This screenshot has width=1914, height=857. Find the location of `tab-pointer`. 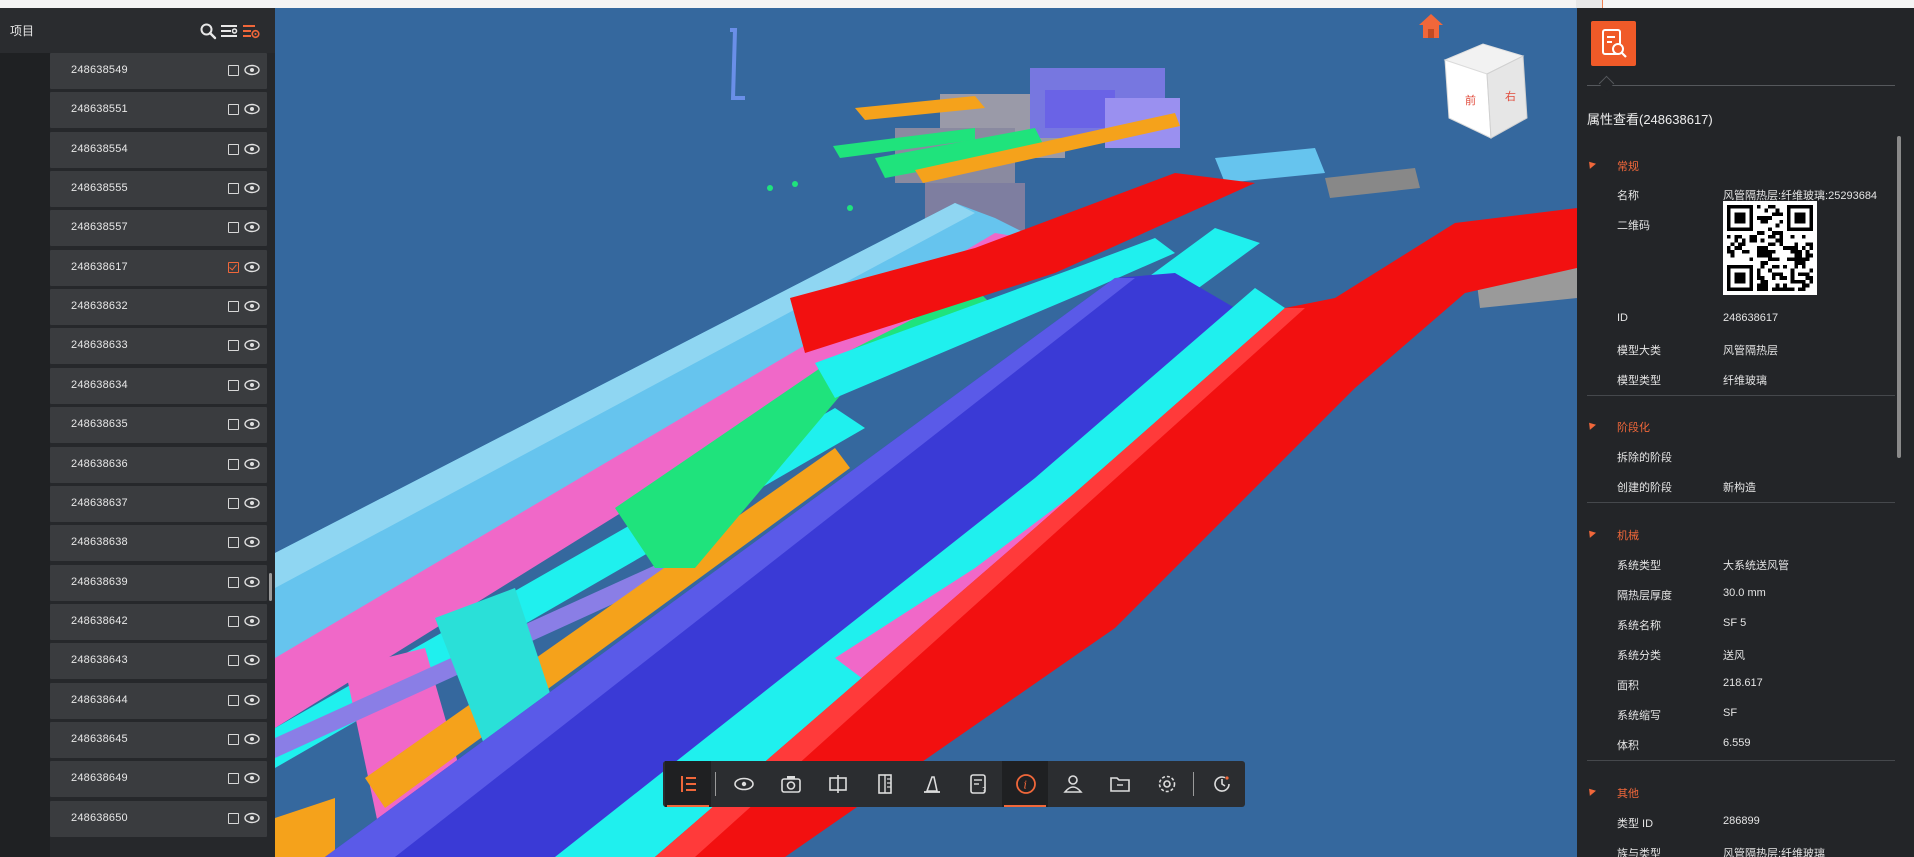

tab-pointer is located at coordinates (1606, 83).